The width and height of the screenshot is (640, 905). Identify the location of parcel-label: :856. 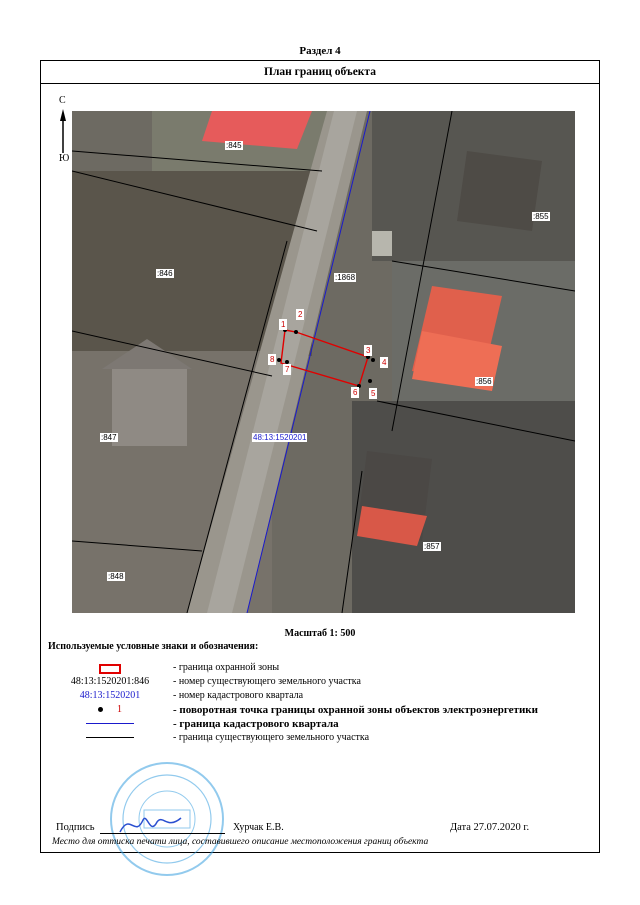
(484, 381).